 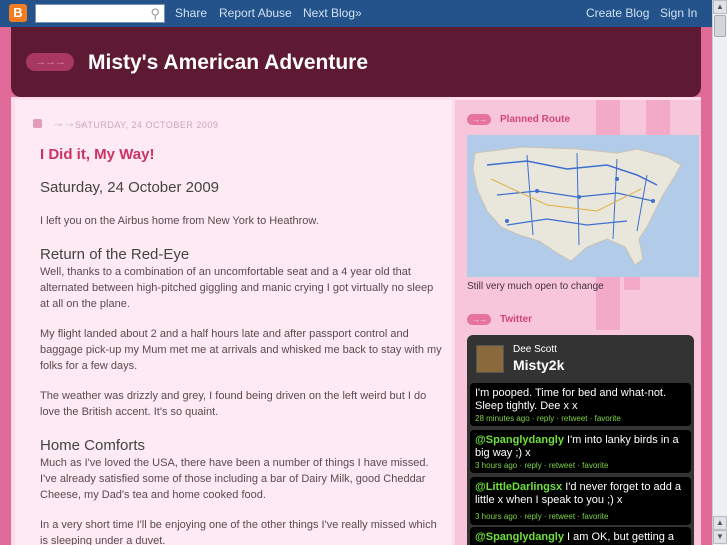 What do you see at coordinates (155, 14) in the screenshot?
I see `search-icon: ⚲` at bounding box center [155, 14].